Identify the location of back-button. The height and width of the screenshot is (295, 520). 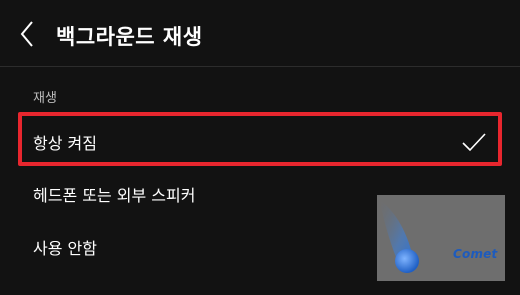
(27, 34).